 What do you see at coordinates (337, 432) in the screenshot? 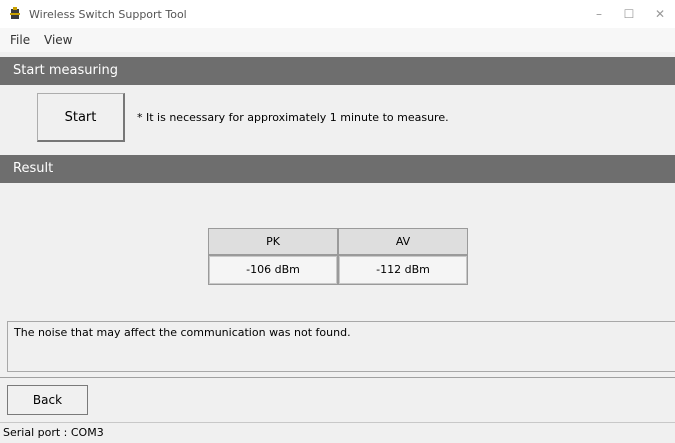
I see `status-bar: Serial port : COM3` at bounding box center [337, 432].